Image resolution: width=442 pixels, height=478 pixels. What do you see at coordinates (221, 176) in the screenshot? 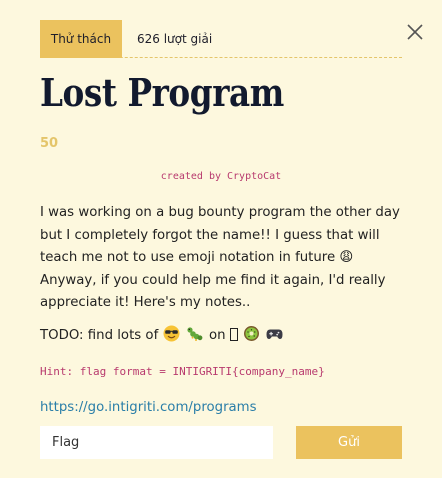
I see `challenge-author: created by CryptoCat` at bounding box center [221, 176].